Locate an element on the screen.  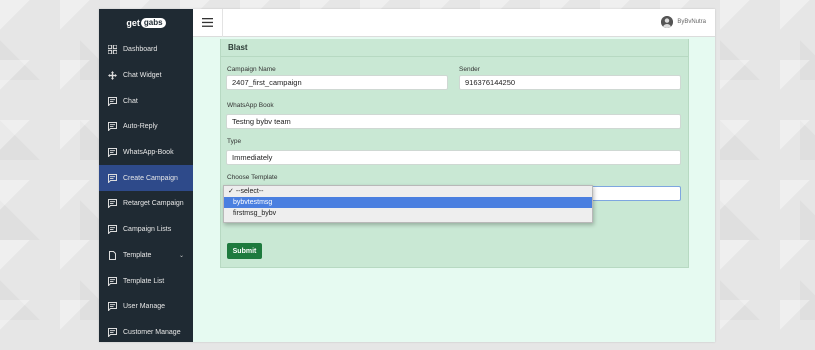
whatsapp-book-label: WhatsApp Book is located at coordinates (250, 105).